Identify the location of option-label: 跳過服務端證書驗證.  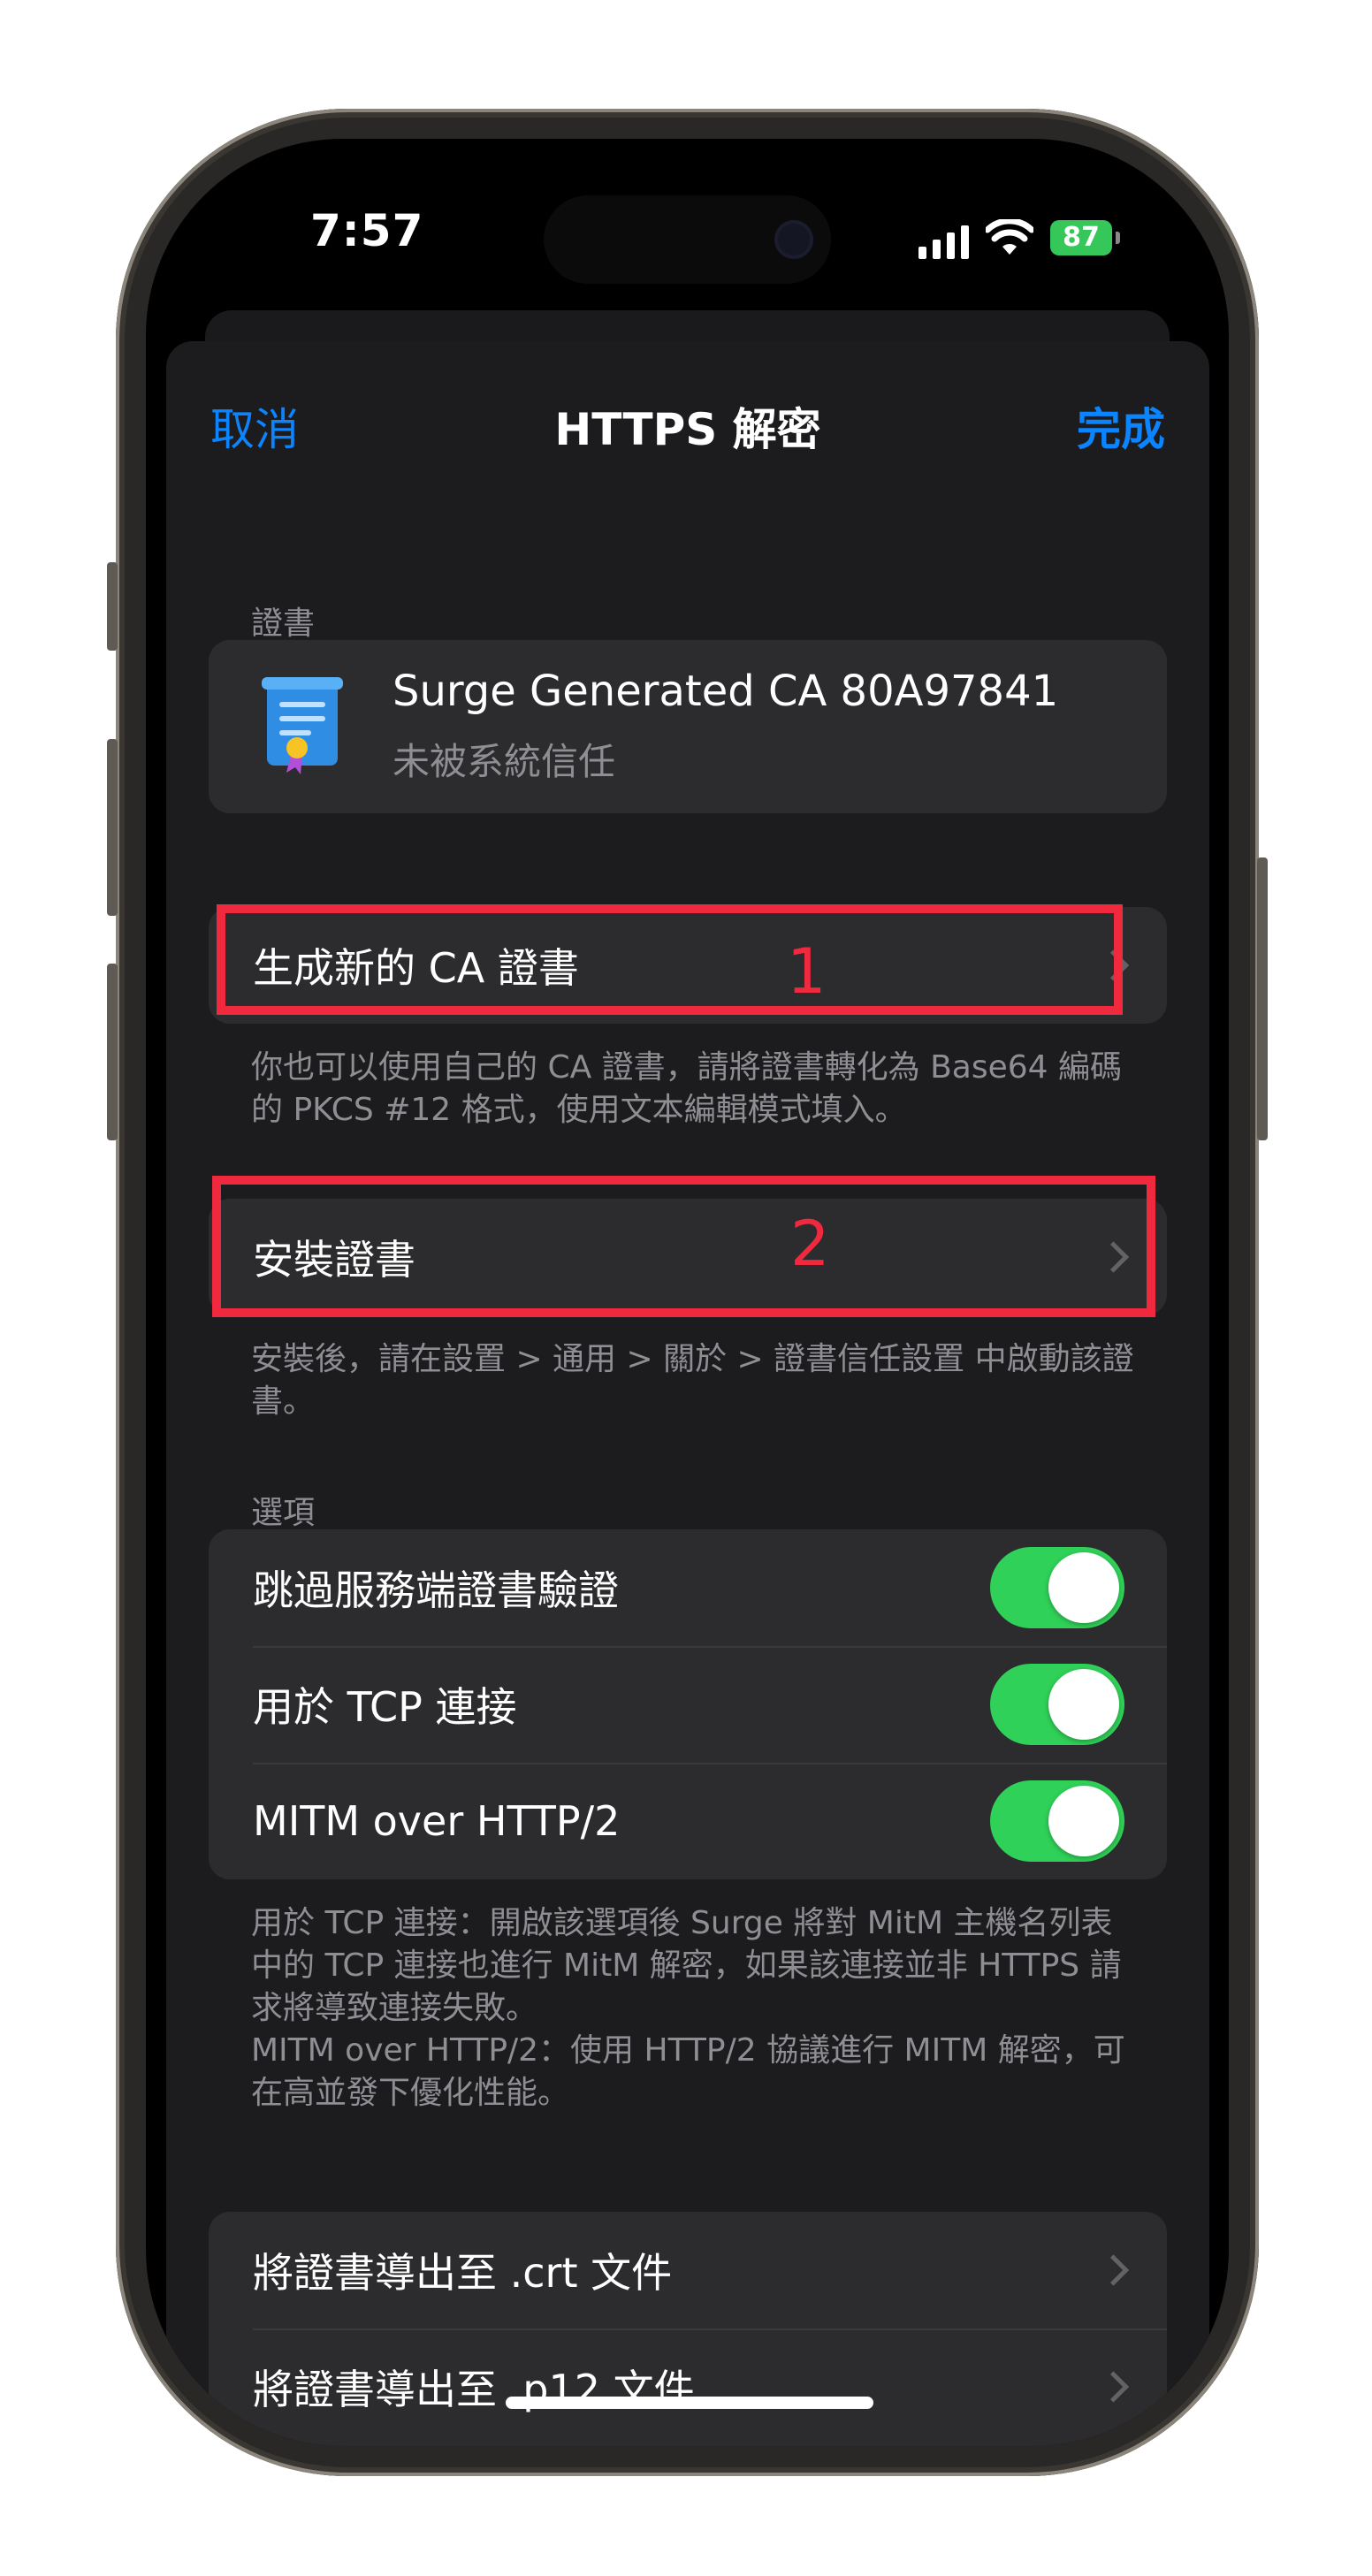
(436, 1590).